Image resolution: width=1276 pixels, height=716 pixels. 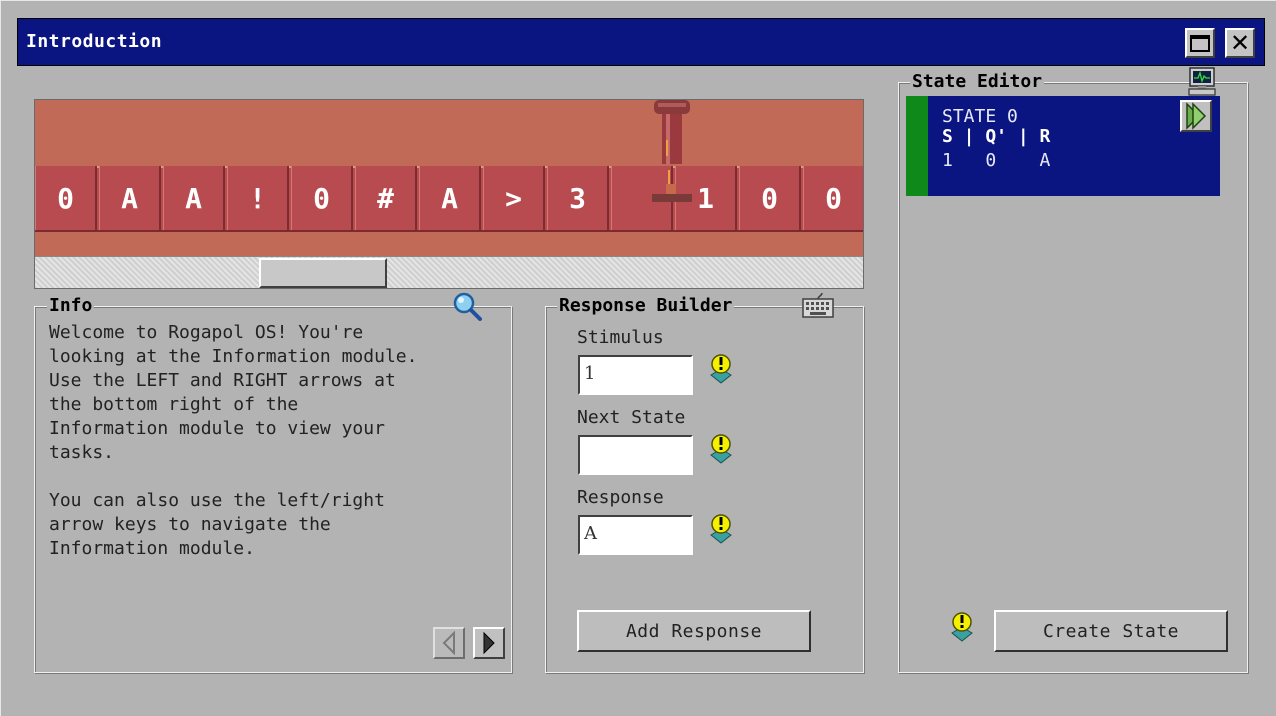 I want to click on next-state-input, so click(x=635, y=455).